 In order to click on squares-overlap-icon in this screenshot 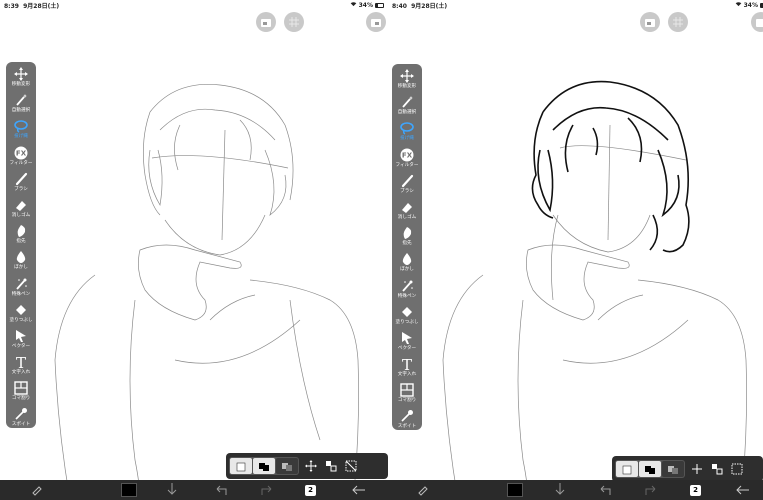, I will do `click(650, 469)`.